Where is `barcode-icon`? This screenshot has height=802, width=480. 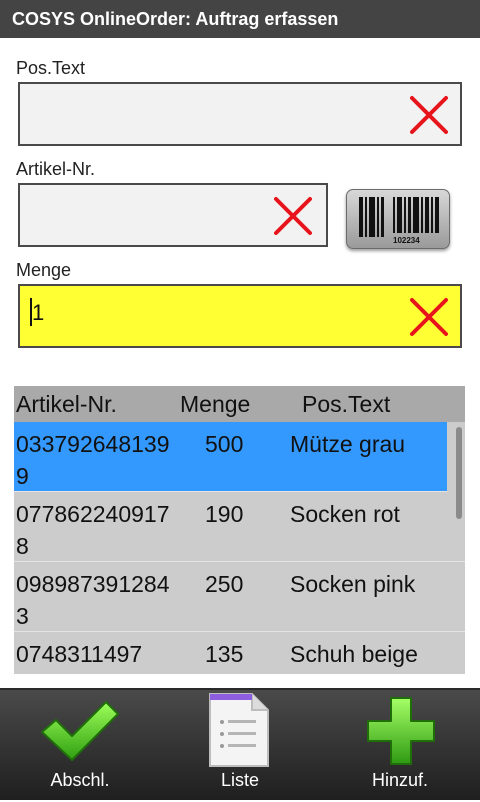 barcode-icon is located at coordinates (399, 217).